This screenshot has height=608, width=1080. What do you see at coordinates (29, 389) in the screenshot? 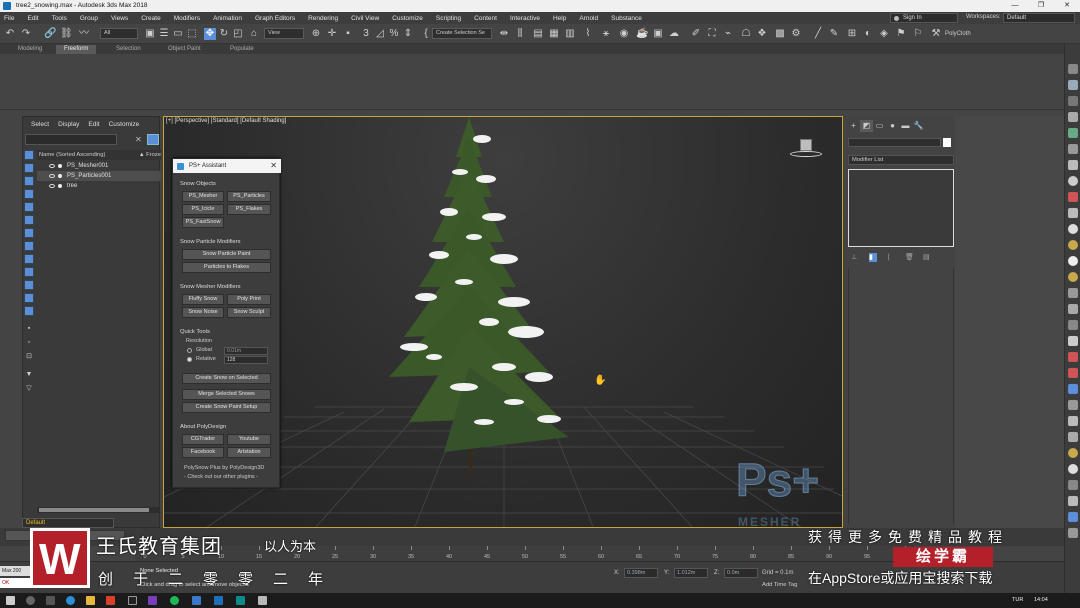
I see `funnel-alt-icon: ▽` at bounding box center [29, 389].